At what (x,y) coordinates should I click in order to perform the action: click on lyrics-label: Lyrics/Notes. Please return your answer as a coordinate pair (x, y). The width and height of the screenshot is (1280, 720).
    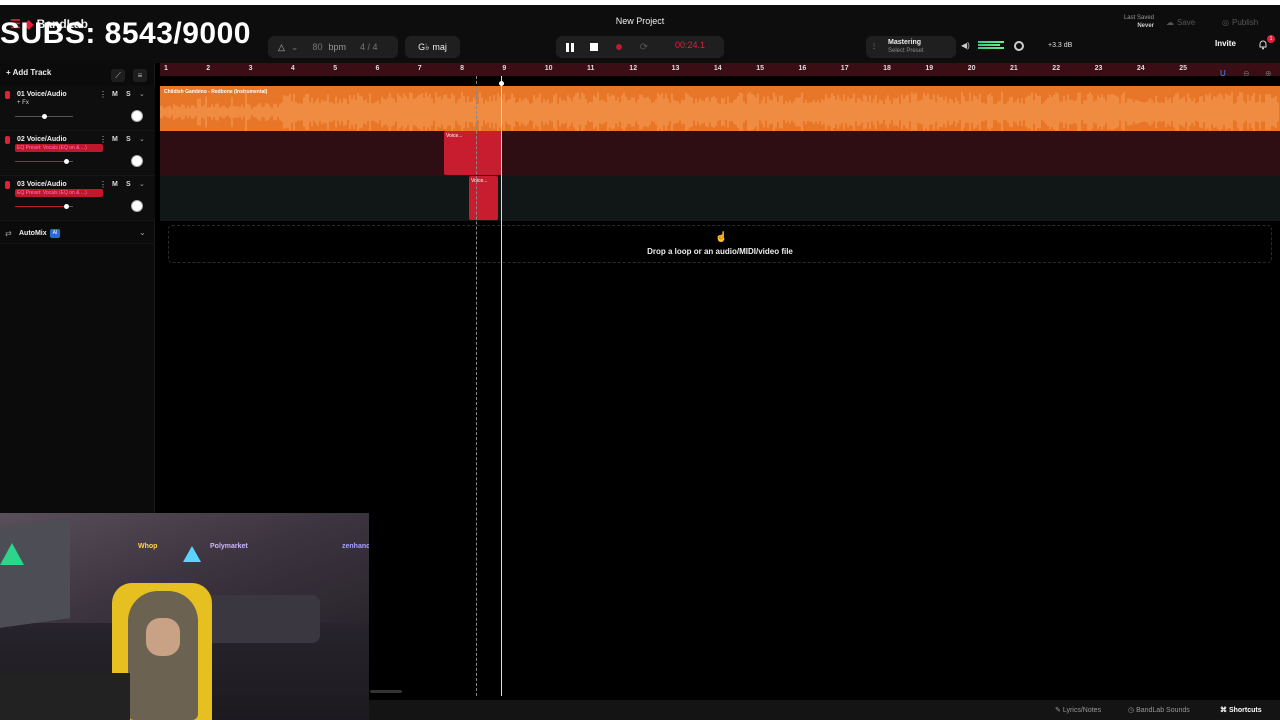
    Looking at the image, I should click on (1082, 710).